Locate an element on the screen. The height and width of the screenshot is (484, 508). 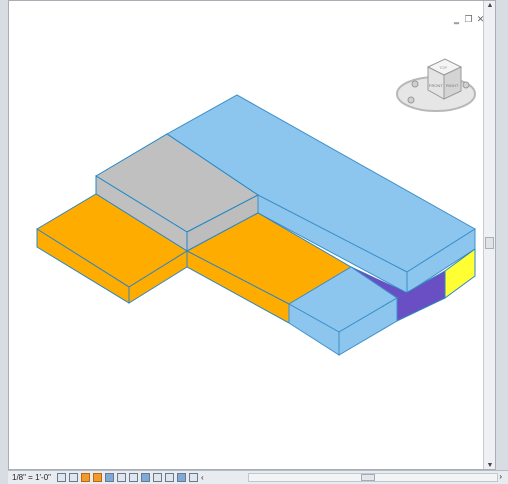
restore-icon: ❐ is located at coordinates (468, 19).